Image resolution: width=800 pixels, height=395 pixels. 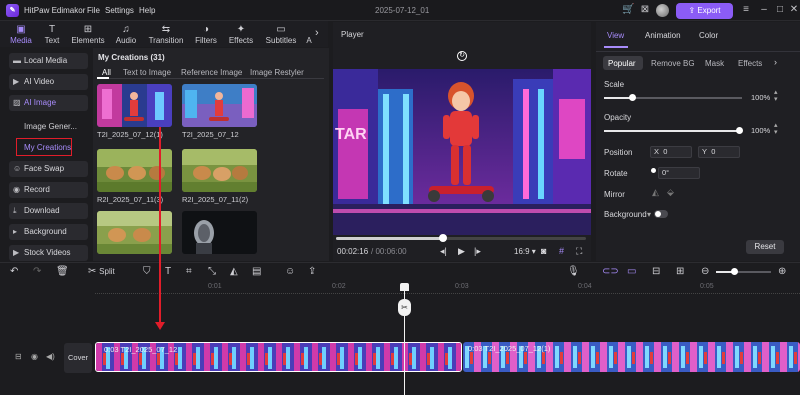 I want to click on sidebar-item-face-swap: ☺ Face Swap, so click(x=48, y=169).